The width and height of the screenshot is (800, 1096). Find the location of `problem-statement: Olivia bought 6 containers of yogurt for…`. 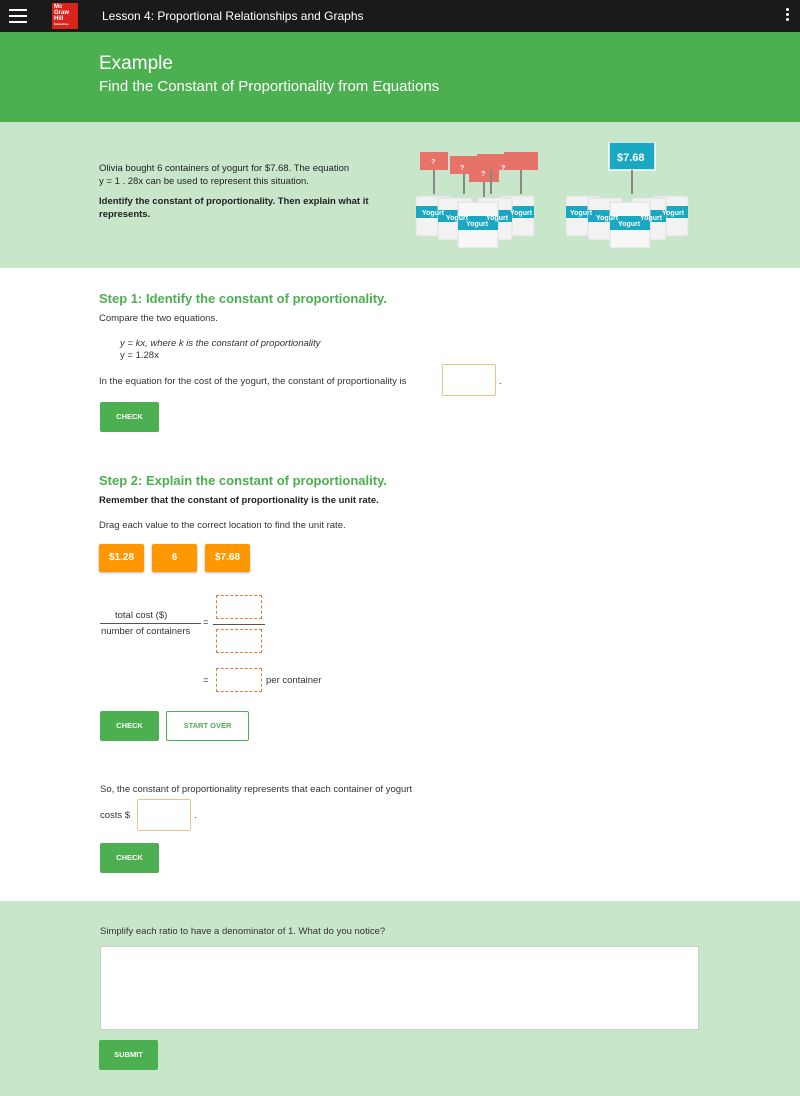

problem-statement: Olivia bought 6 containers of yogurt for… is located at coordinates (244, 191).